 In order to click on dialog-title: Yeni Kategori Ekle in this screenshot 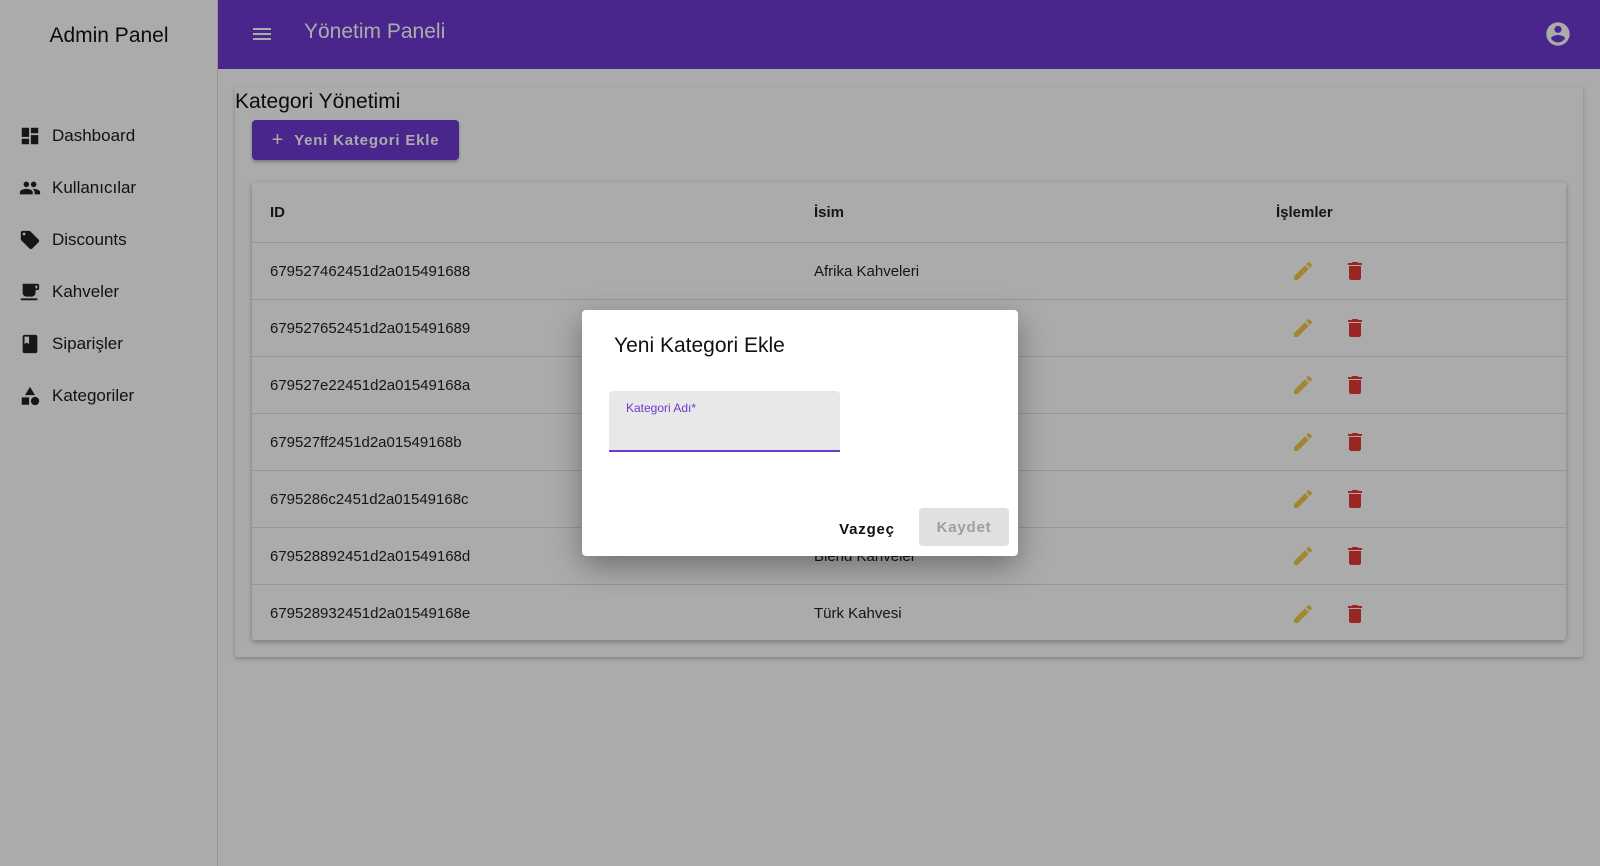, I will do `click(699, 345)`.